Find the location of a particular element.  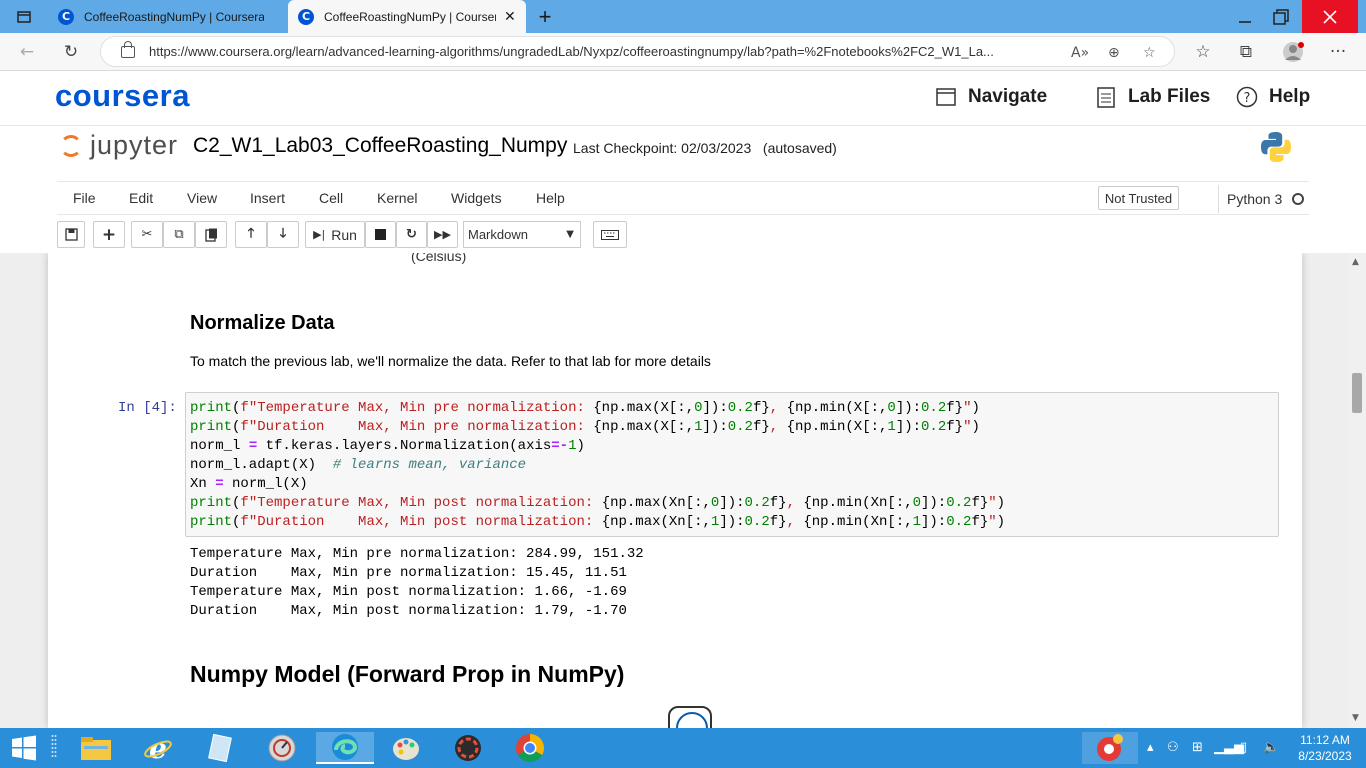

help-label: Help is located at coordinates (1290, 96).